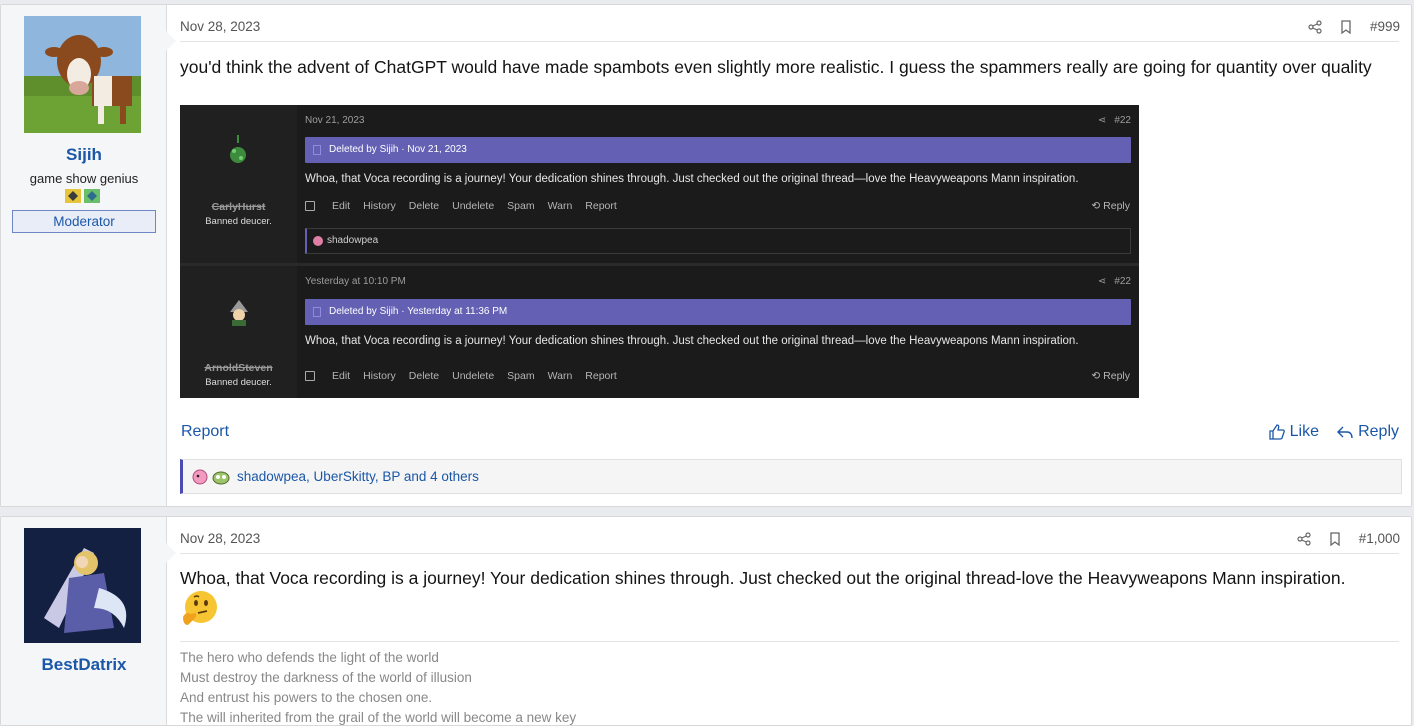 This screenshot has width=1414, height=726. I want to click on screenshot-username: ArnoldSteven, so click(238, 368).